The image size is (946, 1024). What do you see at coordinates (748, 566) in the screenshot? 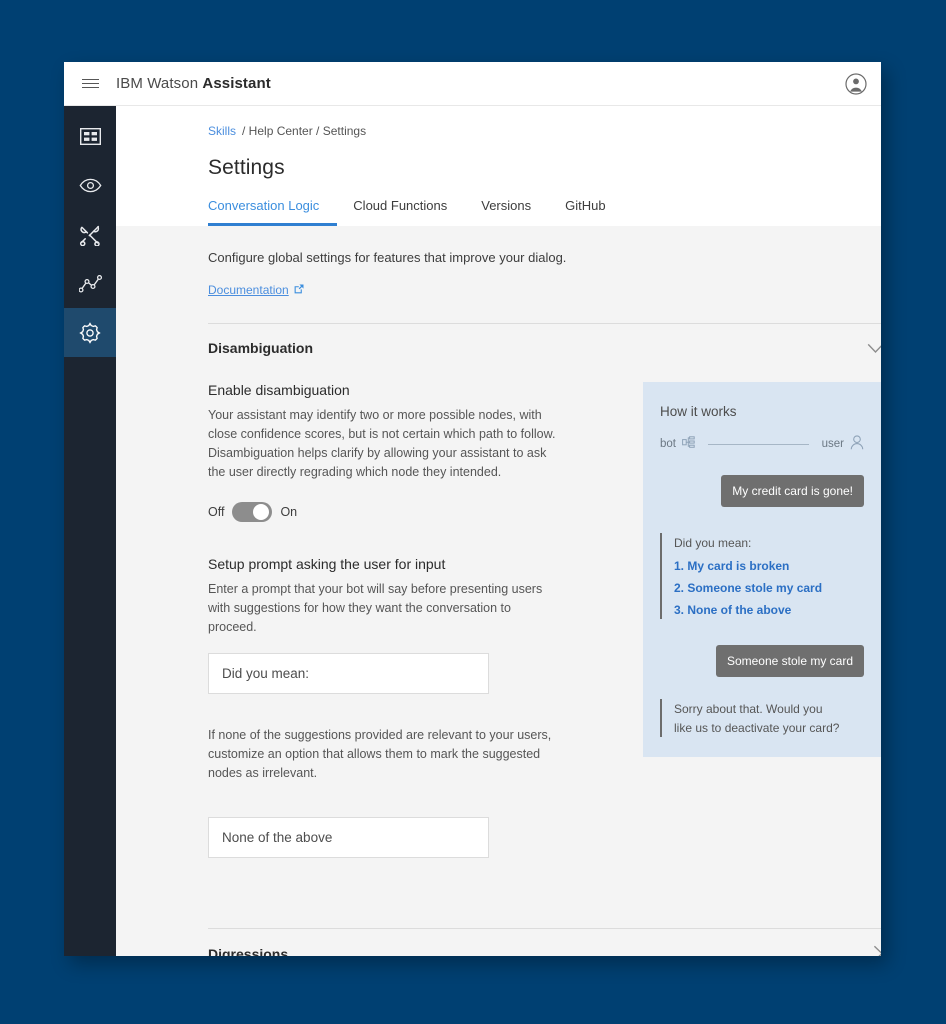
I see `suggestion-option-1: 1. My card is broken` at bounding box center [748, 566].